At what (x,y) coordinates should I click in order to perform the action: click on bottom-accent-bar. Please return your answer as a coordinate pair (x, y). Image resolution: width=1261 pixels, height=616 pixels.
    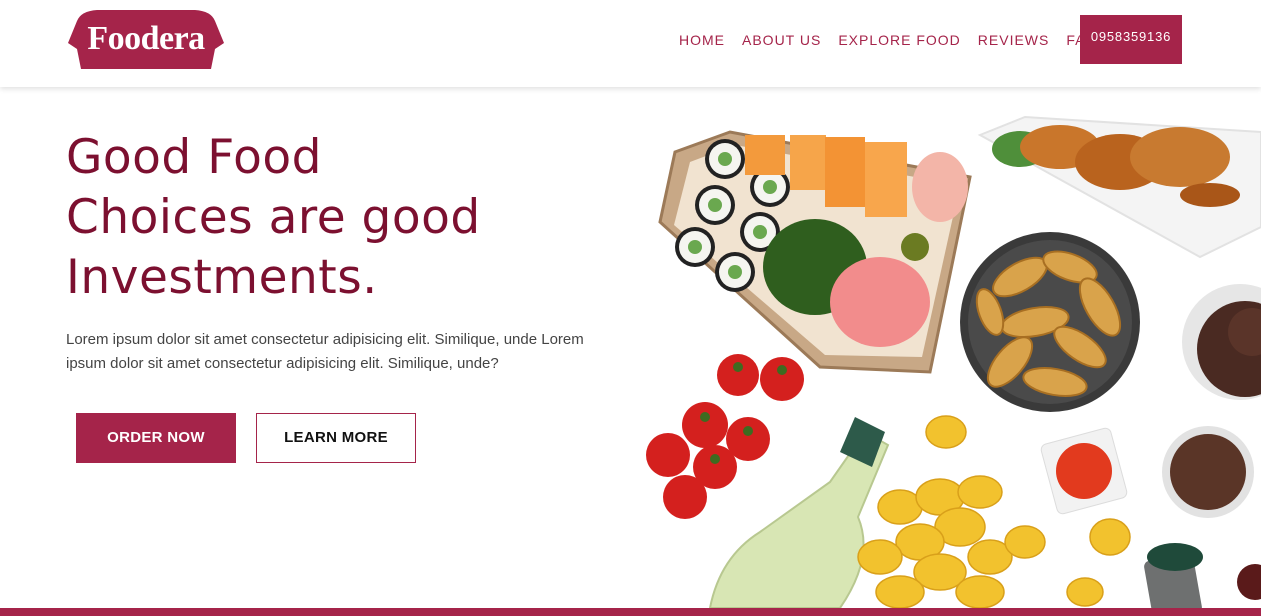
    Looking at the image, I should click on (630, 612).